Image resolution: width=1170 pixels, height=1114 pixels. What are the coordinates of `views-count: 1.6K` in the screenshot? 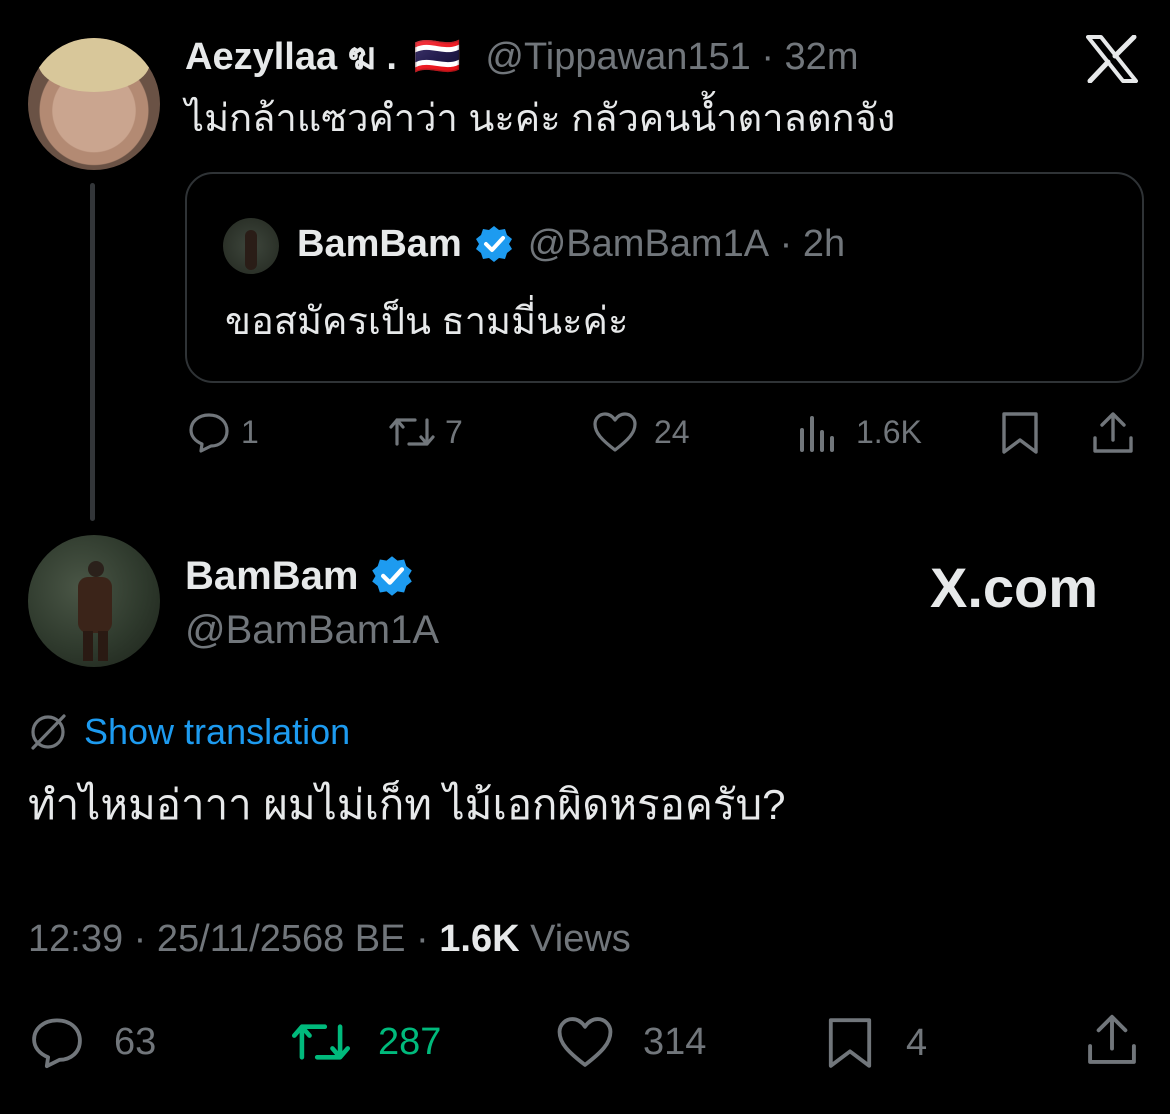 It's located at (479, 939).